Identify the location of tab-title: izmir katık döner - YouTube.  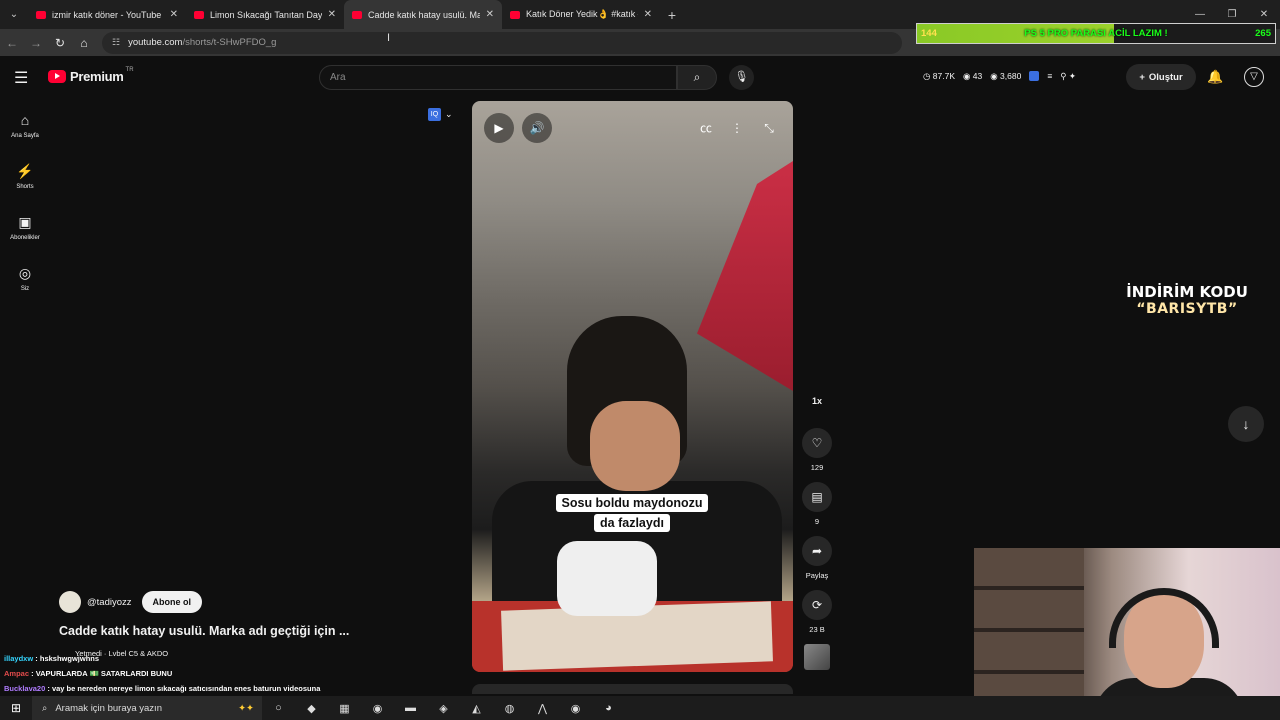
(107, 14).